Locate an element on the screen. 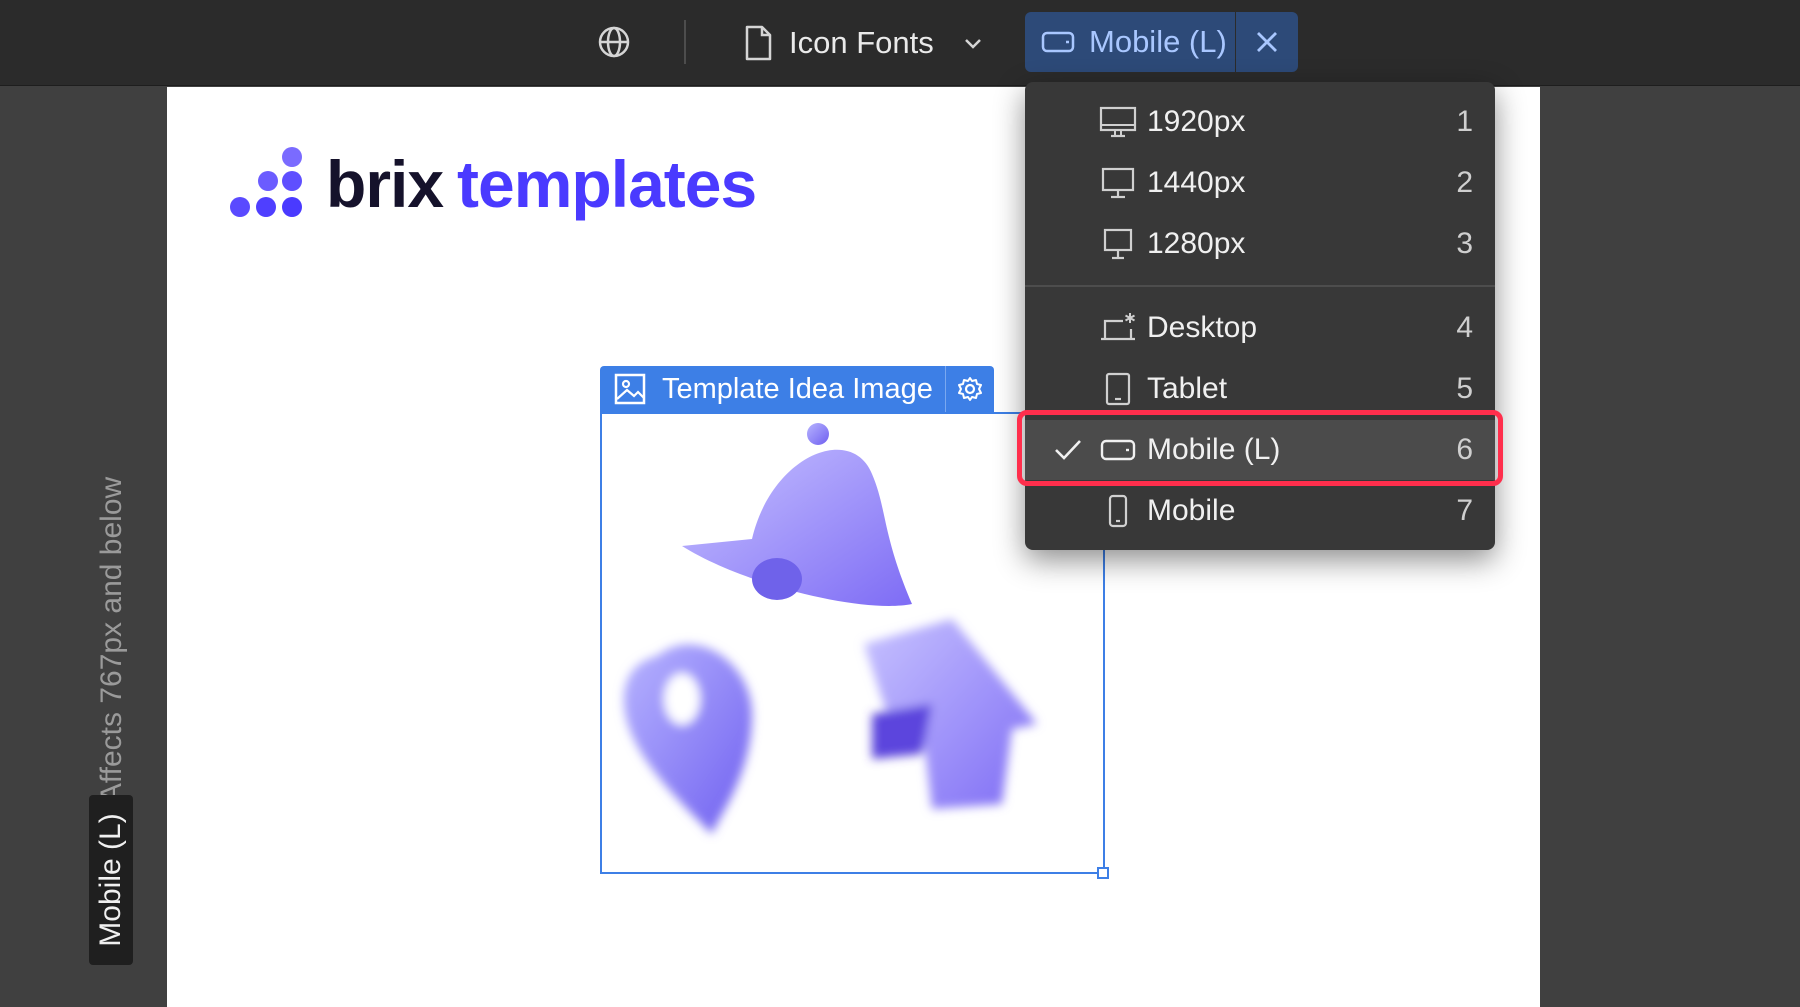 This screenshot has height=1007, width=1800. mobile-landscape-icon is located at coordinates (1058, 42).